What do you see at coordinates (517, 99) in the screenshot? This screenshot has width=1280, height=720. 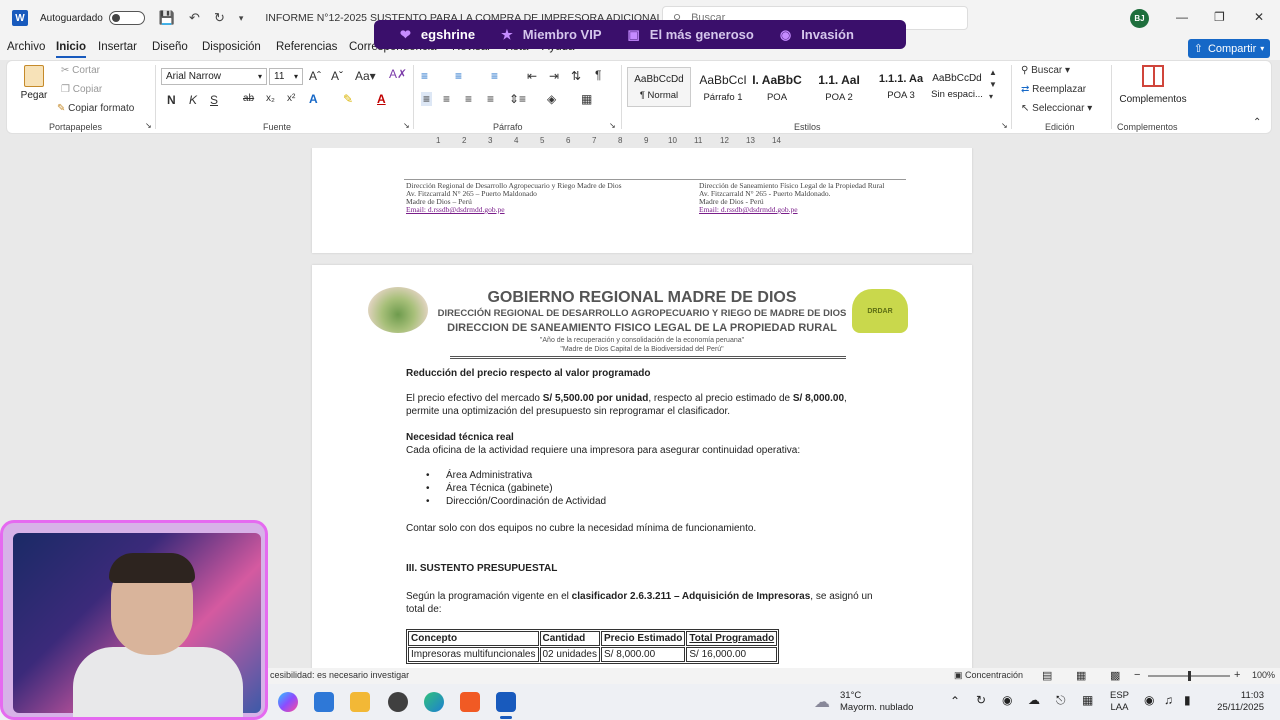 I see `line-spacing-icon: ⇕≡` at bounding box center [517, 99].